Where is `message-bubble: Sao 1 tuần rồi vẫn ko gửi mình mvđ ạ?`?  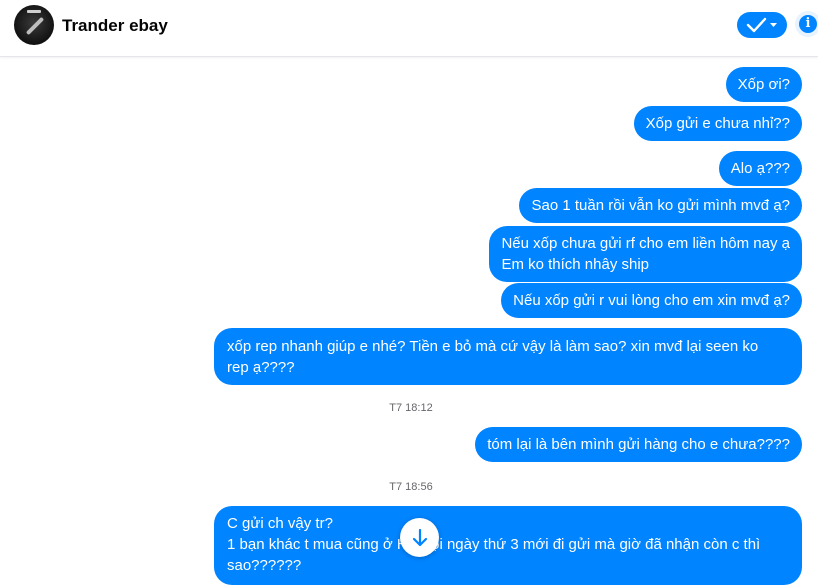
message-bubble: Sao 1 tuần rồi vẫn ko gửi mình mvđ ạ? is located at coordinates (660, 205).